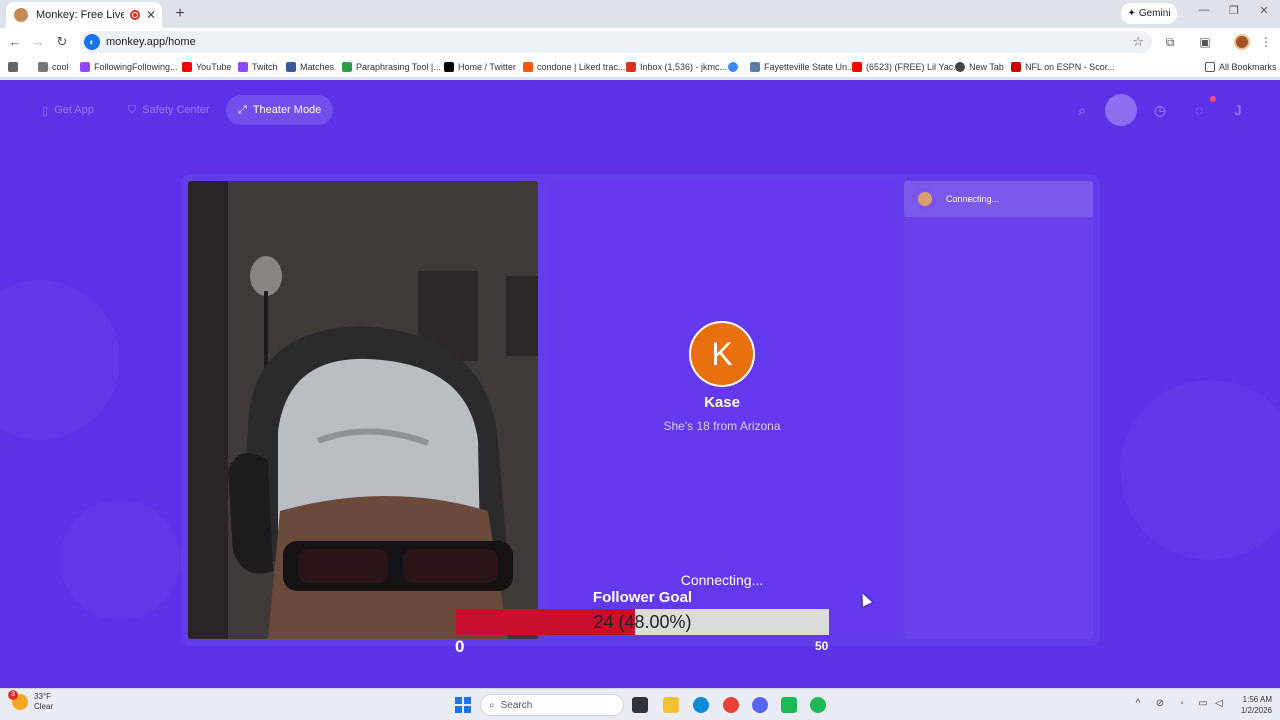 This screenshot has height=720, width=1280. Describe the element at coordinates (44, 706) in the screenshot. I see `weather-condition: Clear` at that location.